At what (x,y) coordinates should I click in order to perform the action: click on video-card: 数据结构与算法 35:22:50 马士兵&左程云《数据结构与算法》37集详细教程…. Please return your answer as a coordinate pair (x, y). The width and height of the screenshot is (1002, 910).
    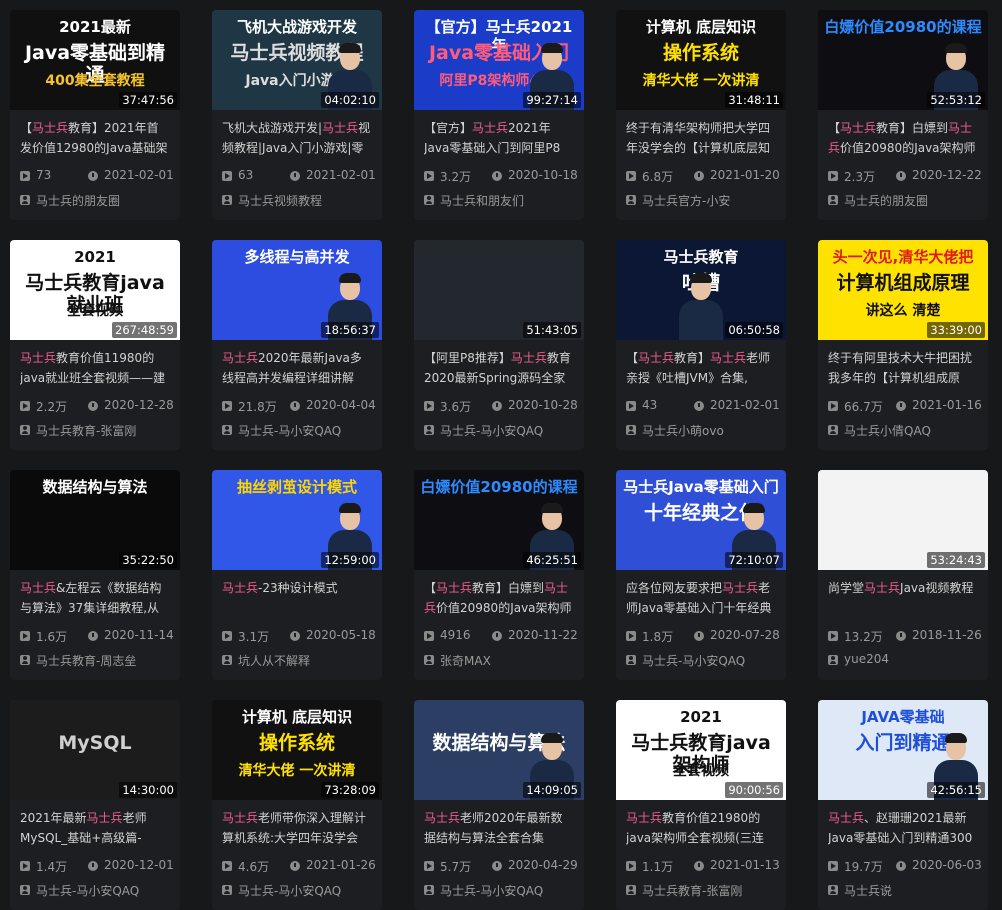
    Looking at the image, I should click on (95, 575).